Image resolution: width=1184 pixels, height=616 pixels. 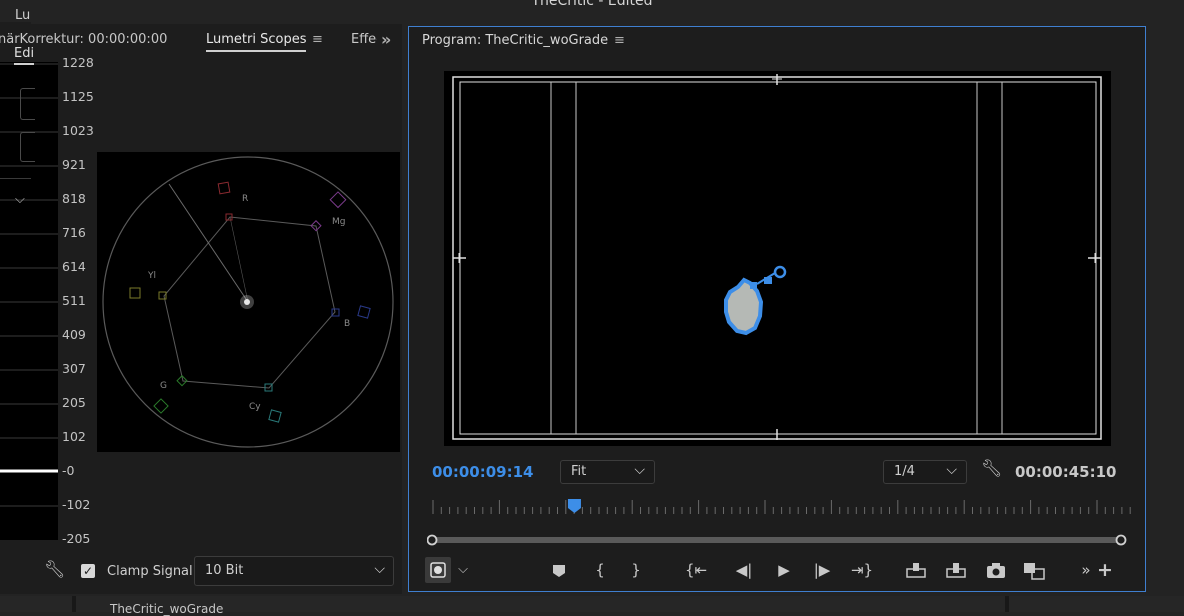 What do you see at coordinates (636, 570) in the screenshot?
I see `mark-out-button: }` at bounding box center [636, 570].